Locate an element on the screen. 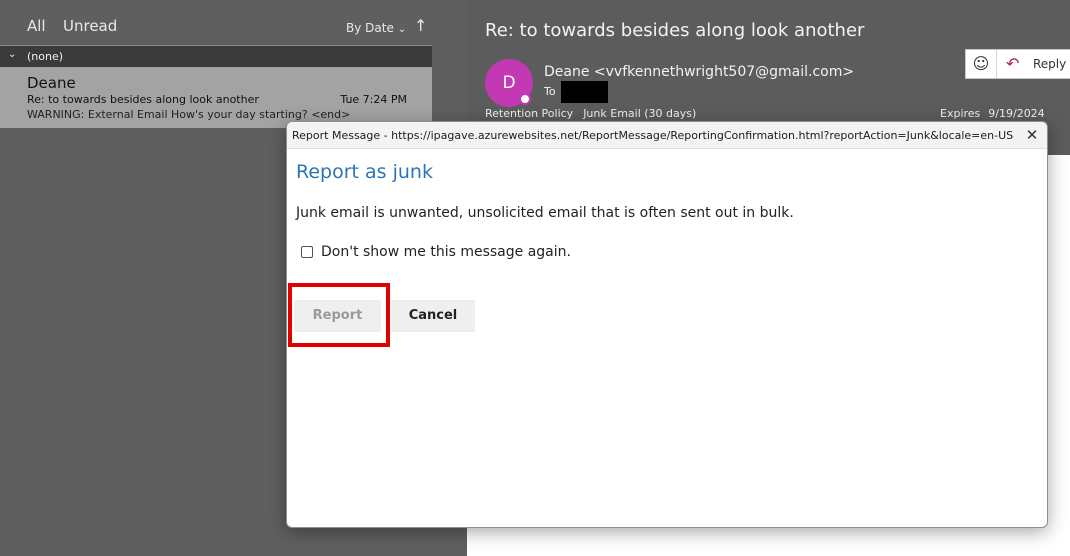 This screenshot has width=1070, height=556. avatar: D is located at coordinates (509, 83).